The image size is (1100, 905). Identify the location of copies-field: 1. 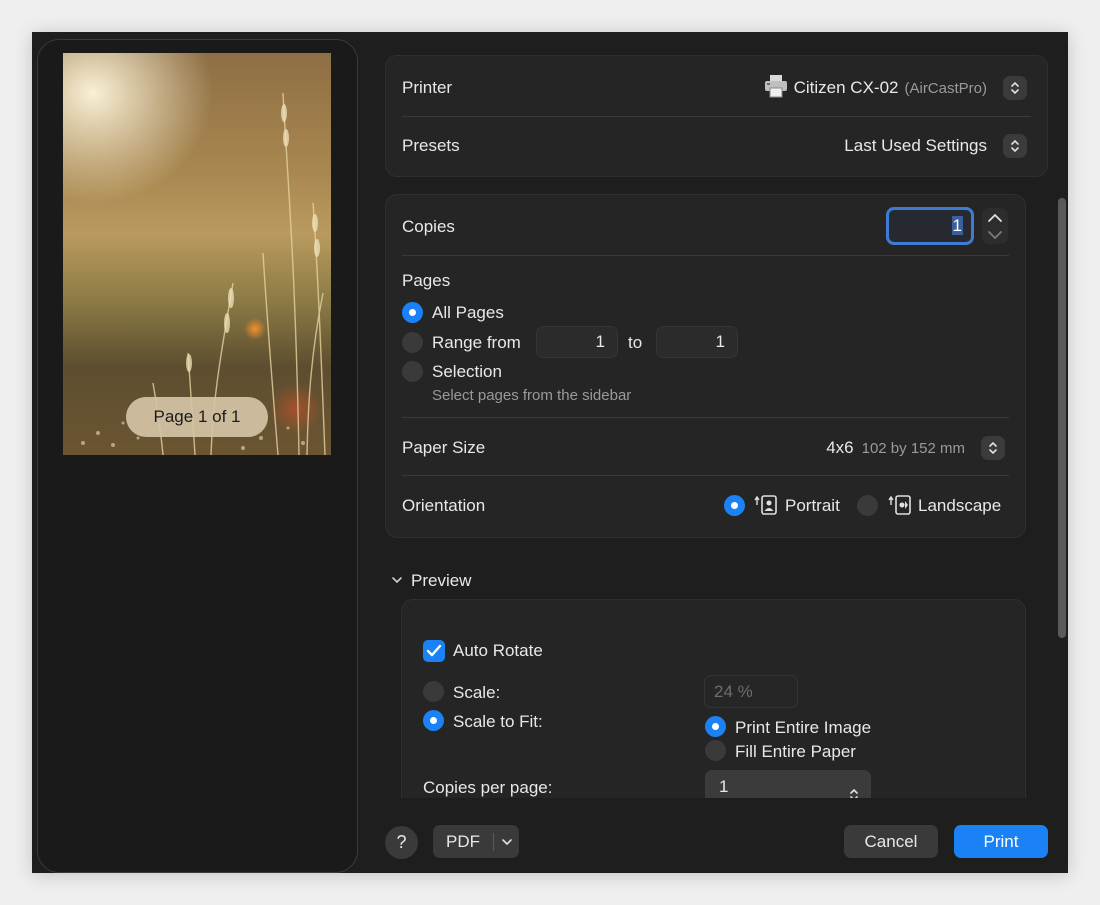
(930, 226).